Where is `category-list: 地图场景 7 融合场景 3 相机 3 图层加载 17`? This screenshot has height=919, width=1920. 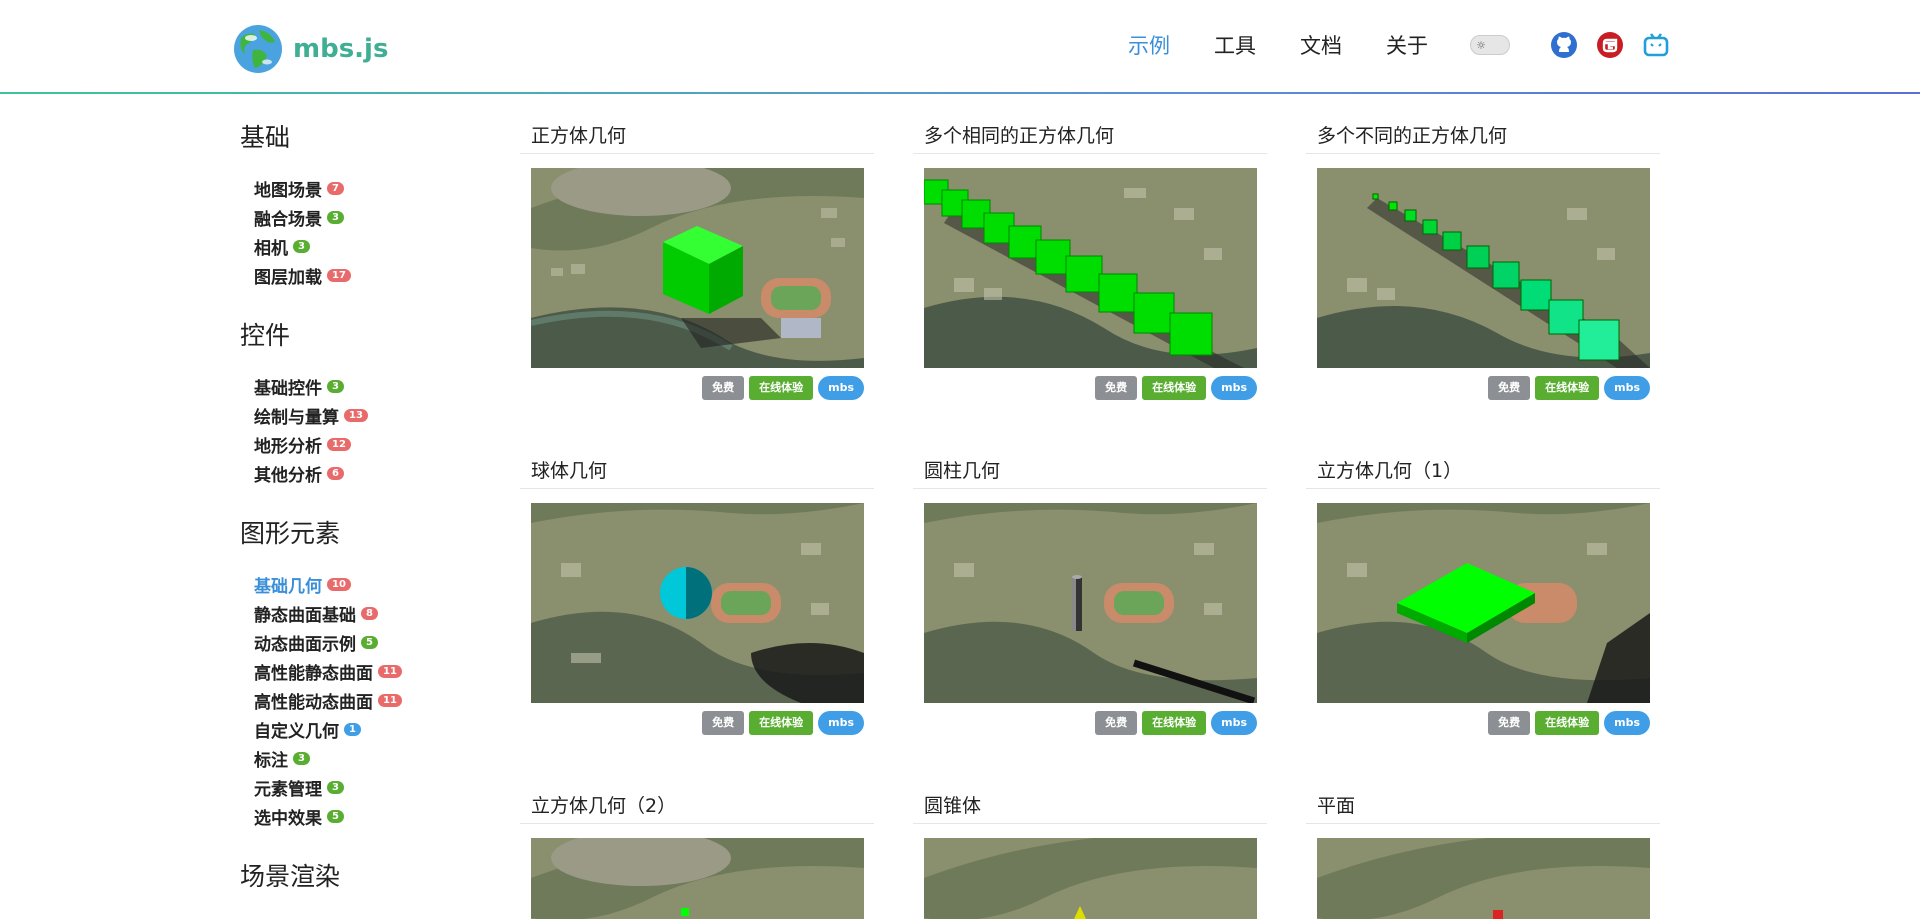 category-list: 地图场景 7 融合场景 3 相机 3 图层加载 17 is located at coordinates (350, 232).